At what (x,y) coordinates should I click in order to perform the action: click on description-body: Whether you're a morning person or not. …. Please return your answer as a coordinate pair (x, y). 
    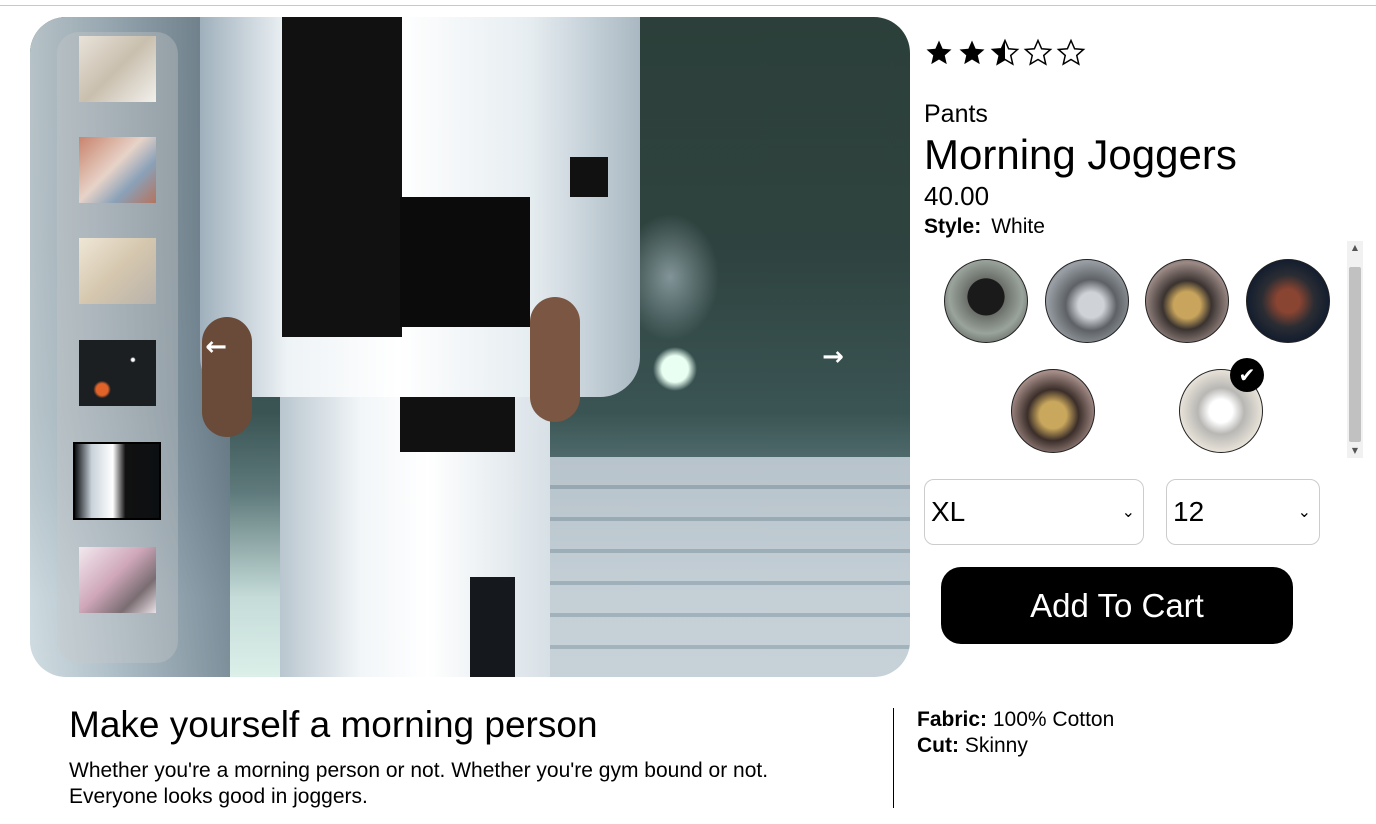
    Looking at the image, I should click on (419, 783).